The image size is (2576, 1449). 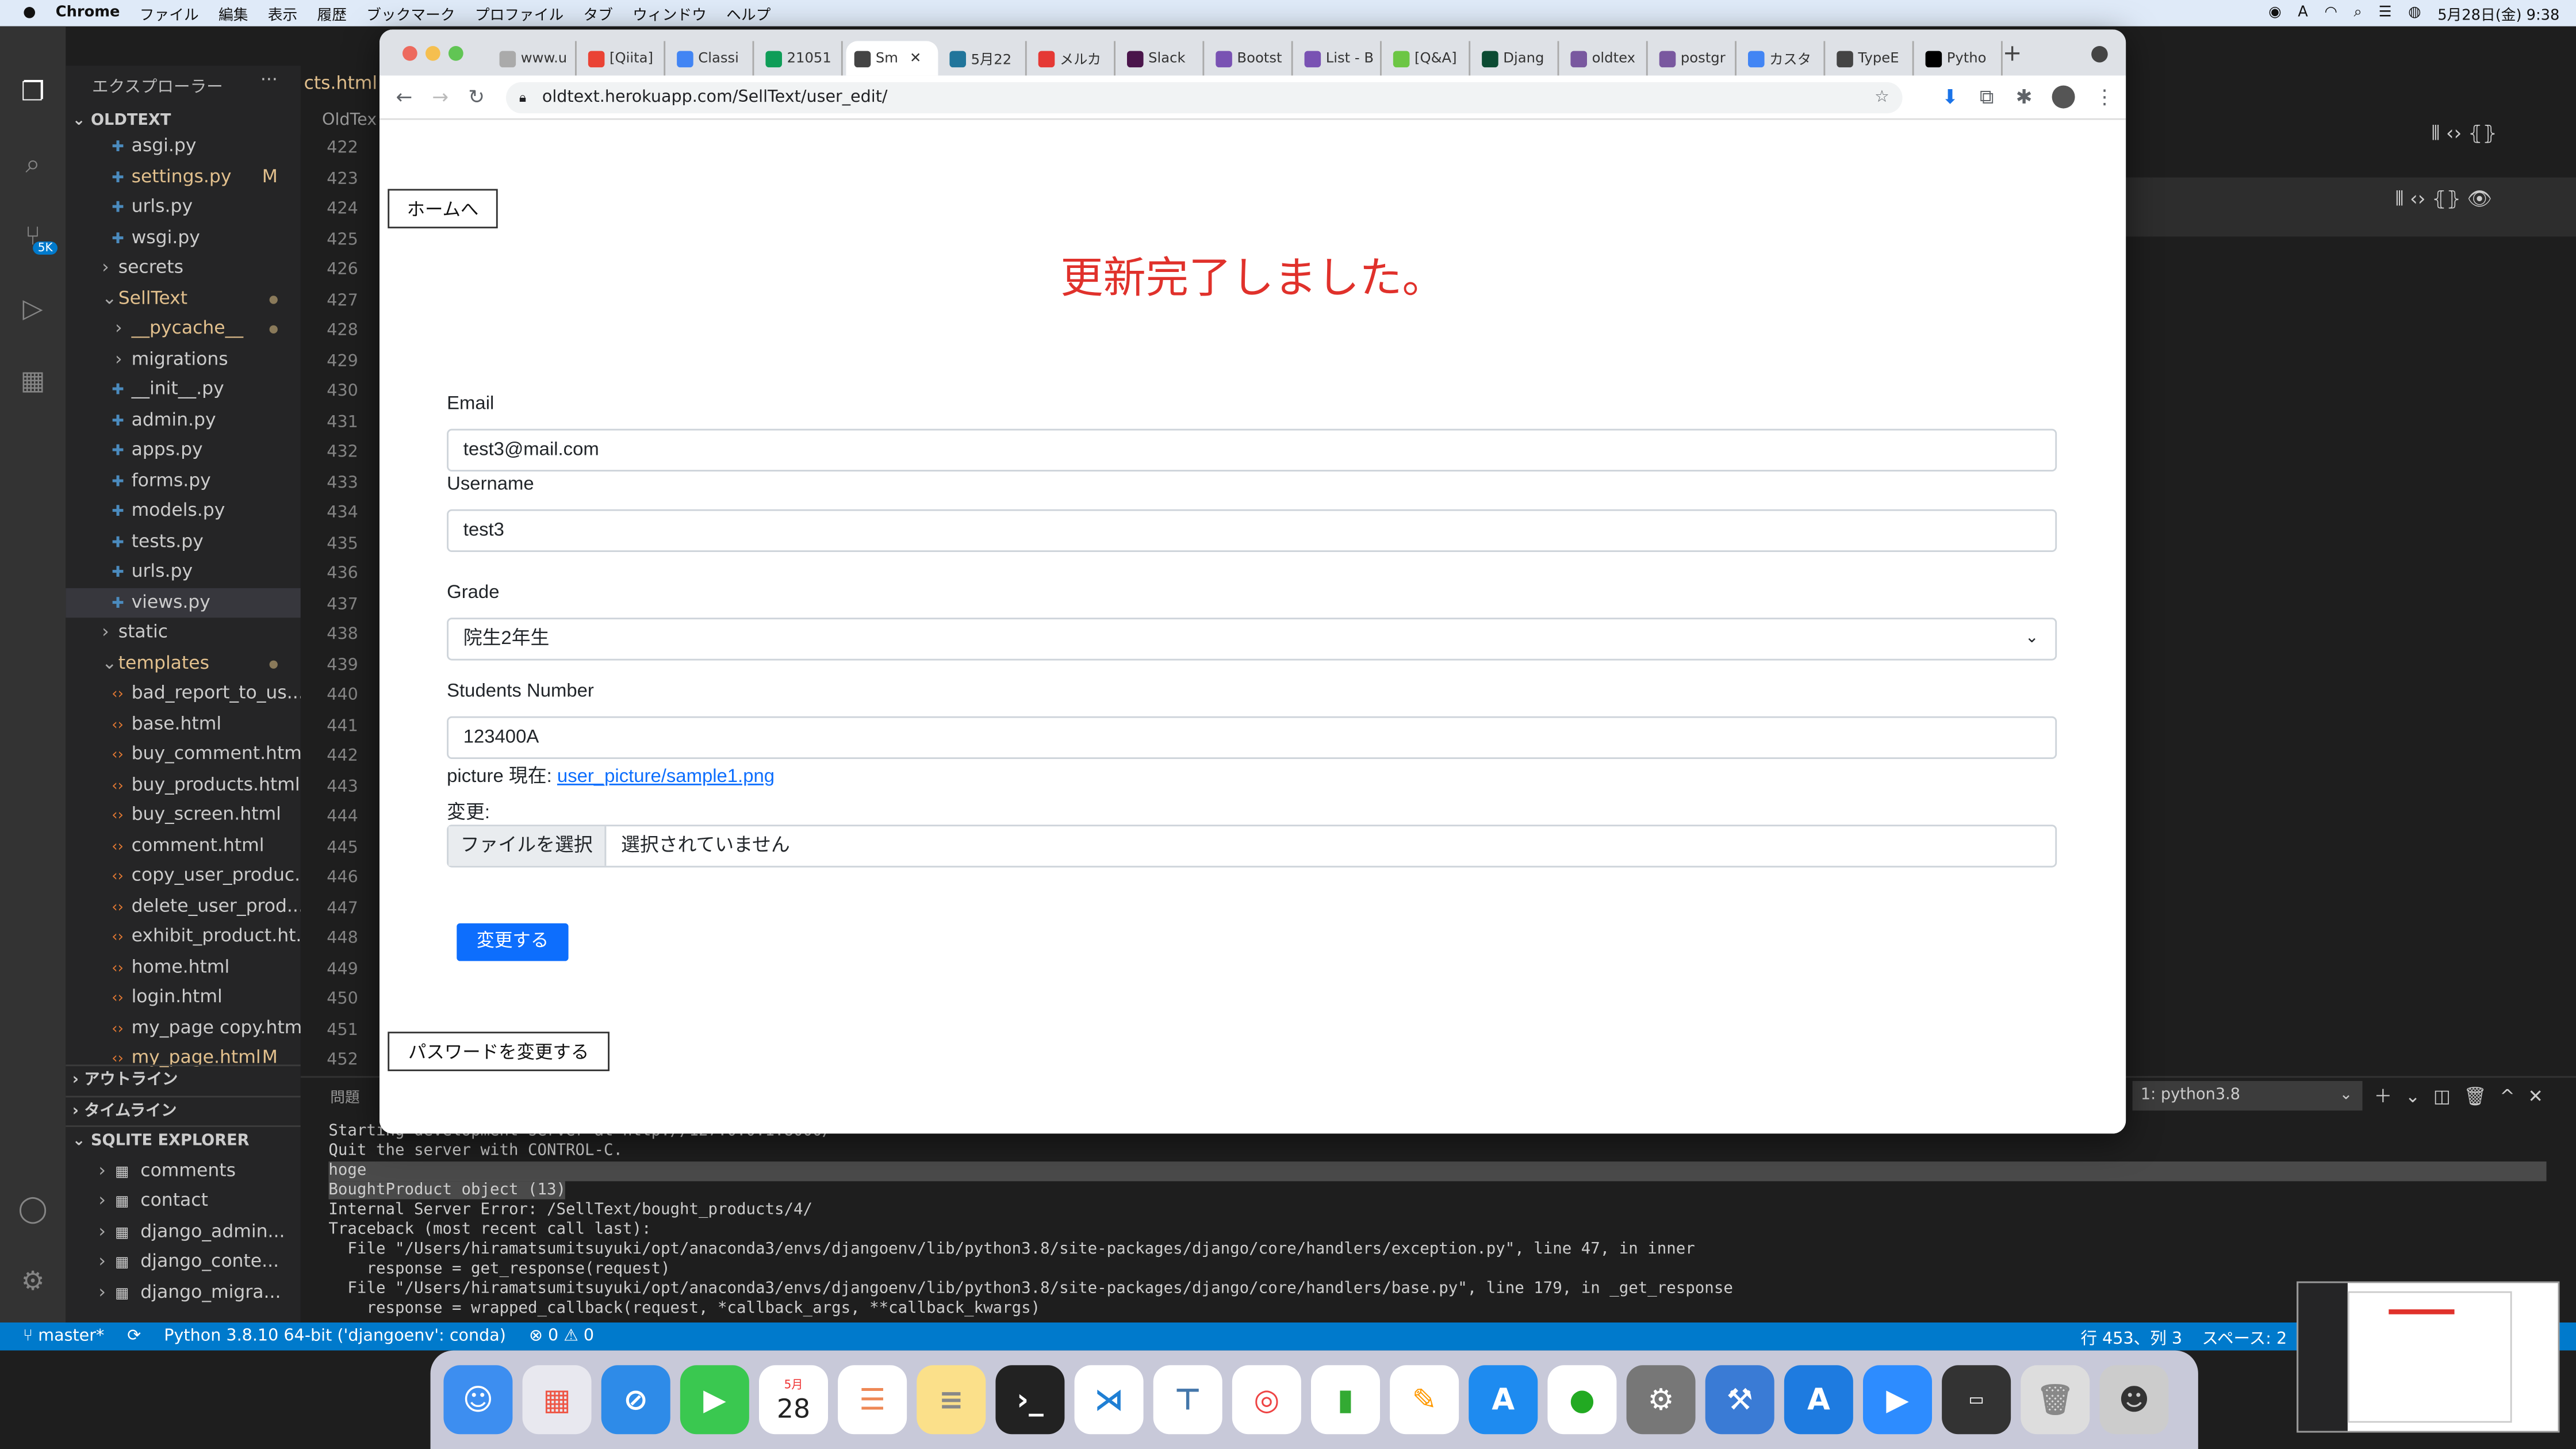 I want to click on choose-file-button: ファイルを選択, so click(x=527, y=846).